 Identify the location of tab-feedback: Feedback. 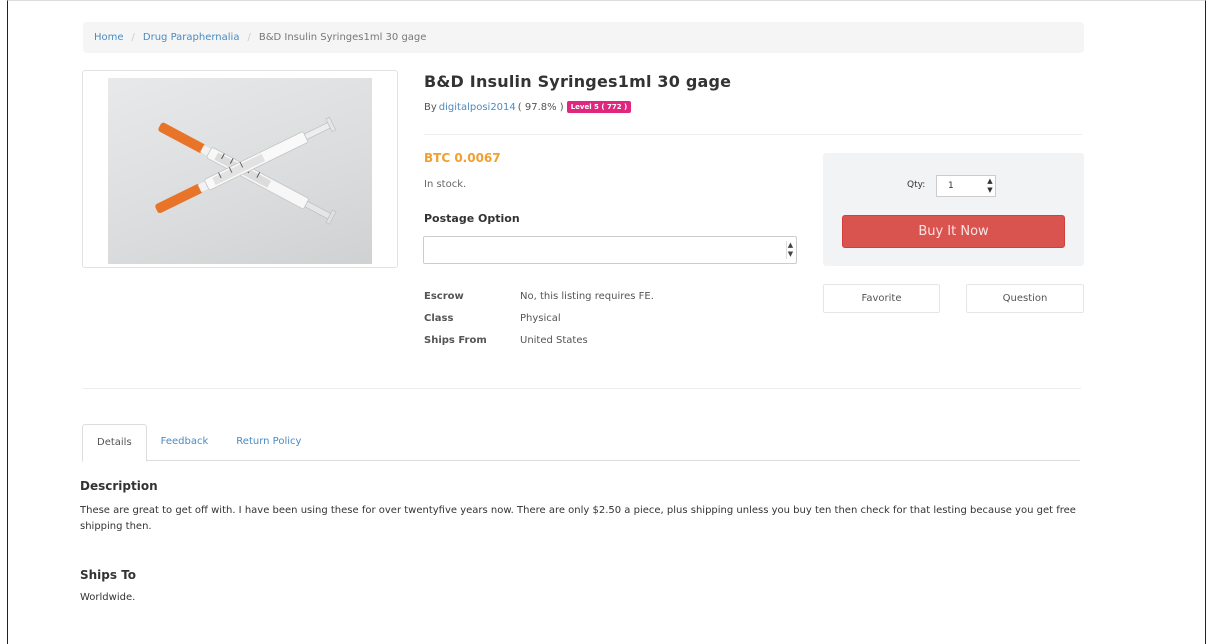
(185, 442).